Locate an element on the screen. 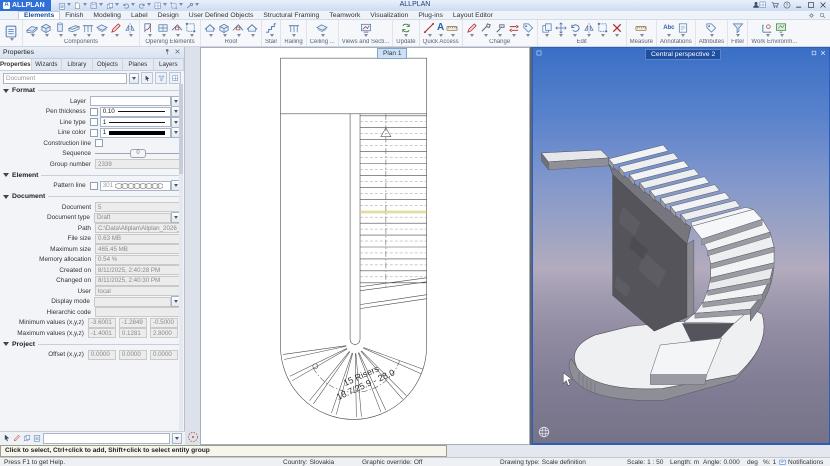  rotate-tool-icon is located at coordinates (575, 30).